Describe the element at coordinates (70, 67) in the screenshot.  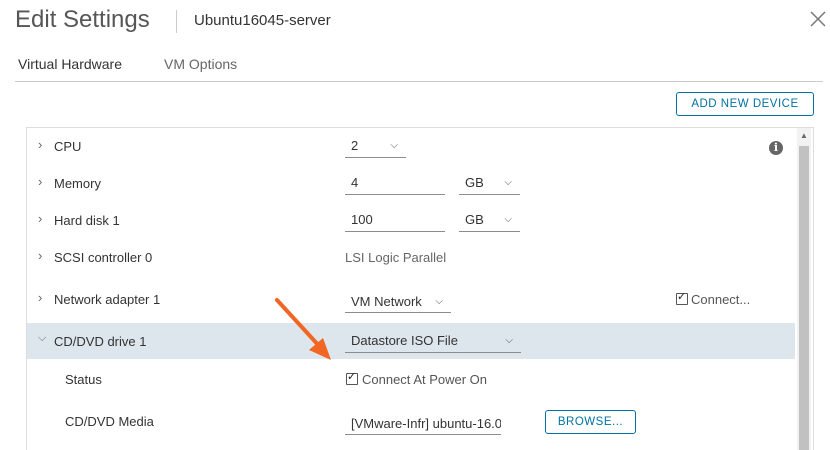
I see `tab-virtual-hardware: Virtual Hardware` at that location.